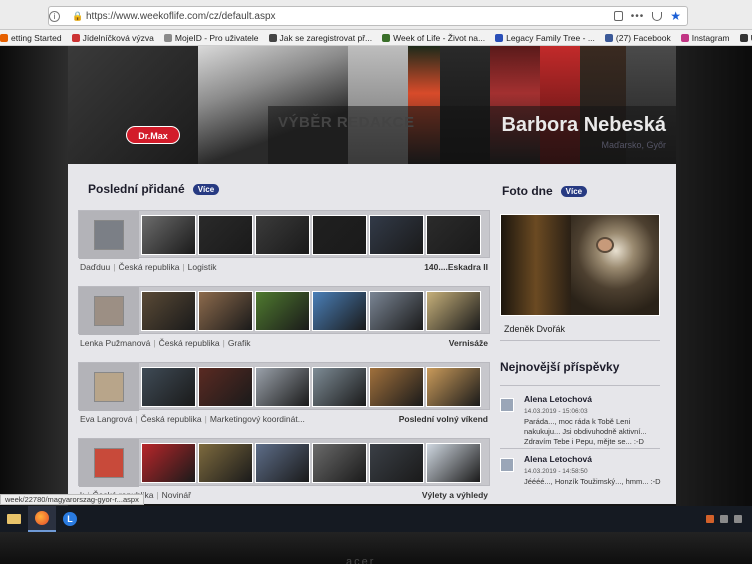 The image size is (752, 564). Describe the element at coordinates (527, 191) in the screenshot. I see `photo-of-day-title-text: Foto dne` at that location.